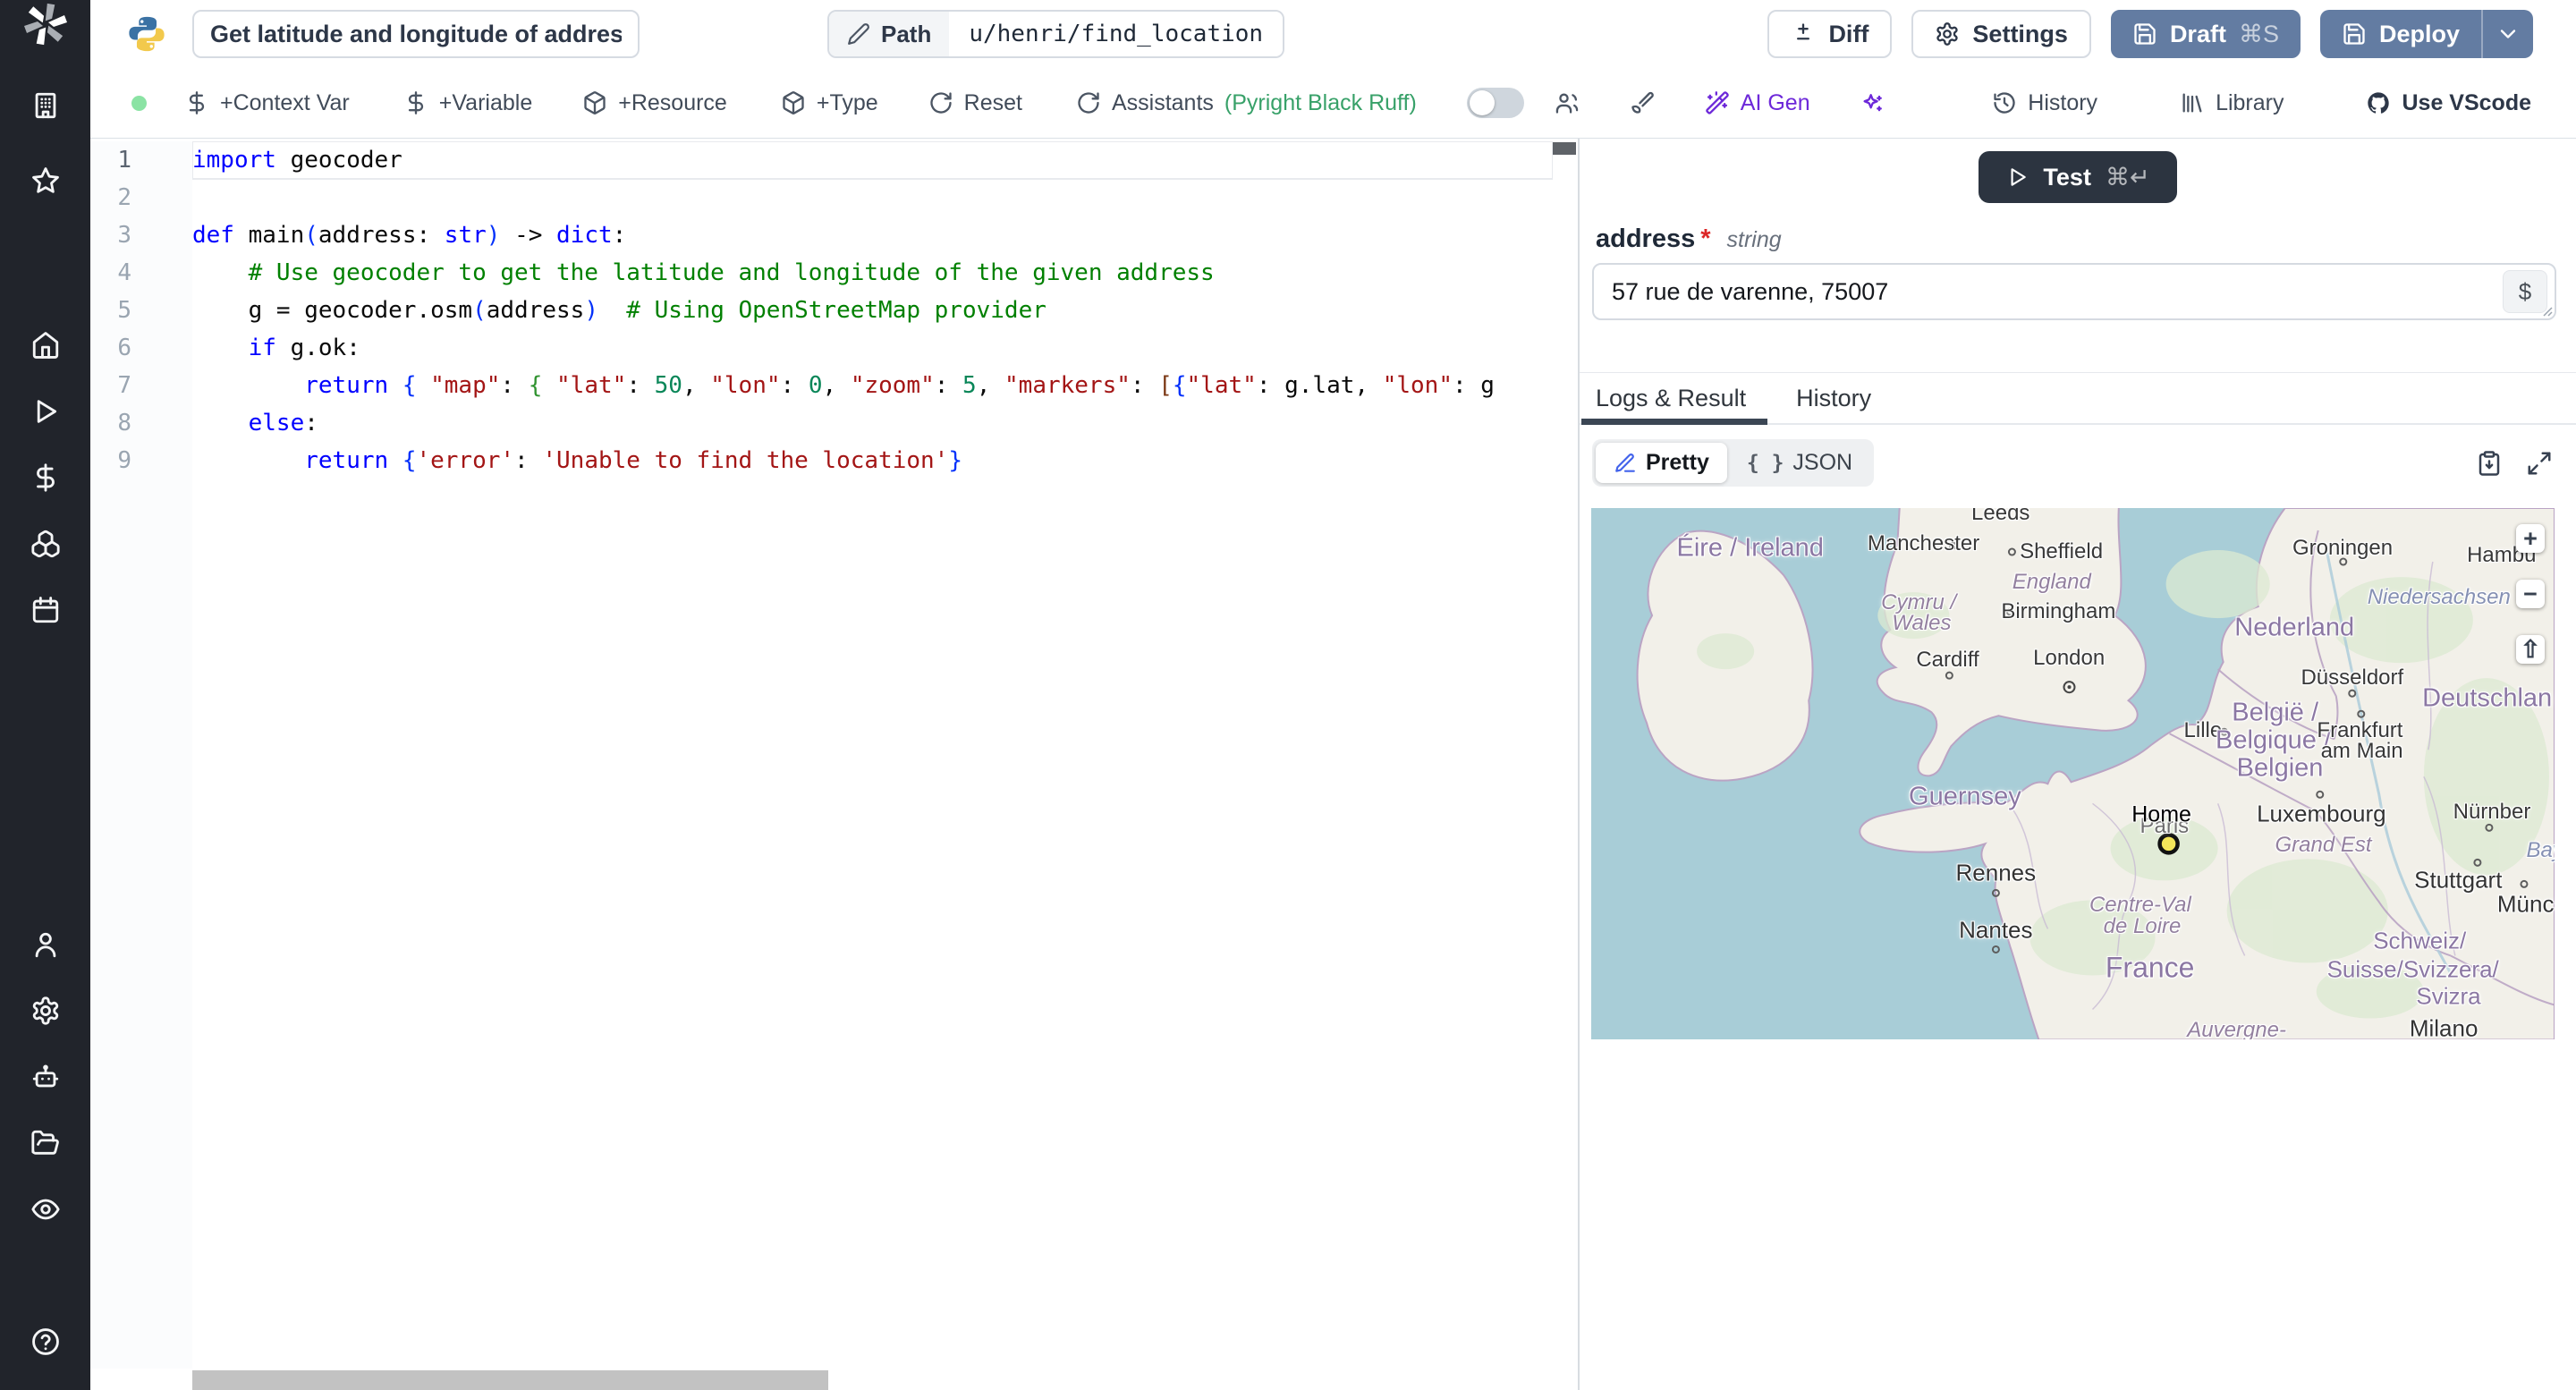 The height and width of the screenshot is (1390, 2576). What do you see at coordinates (2539, 463) in the screenshot?
I see `expand-icon` at bounding box center [2539, 463].